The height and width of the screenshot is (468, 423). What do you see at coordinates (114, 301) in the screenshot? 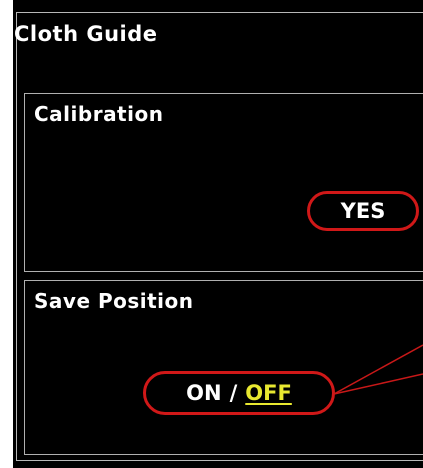
I see `save-position-title: Save Position` at bounding box center [114, 301].